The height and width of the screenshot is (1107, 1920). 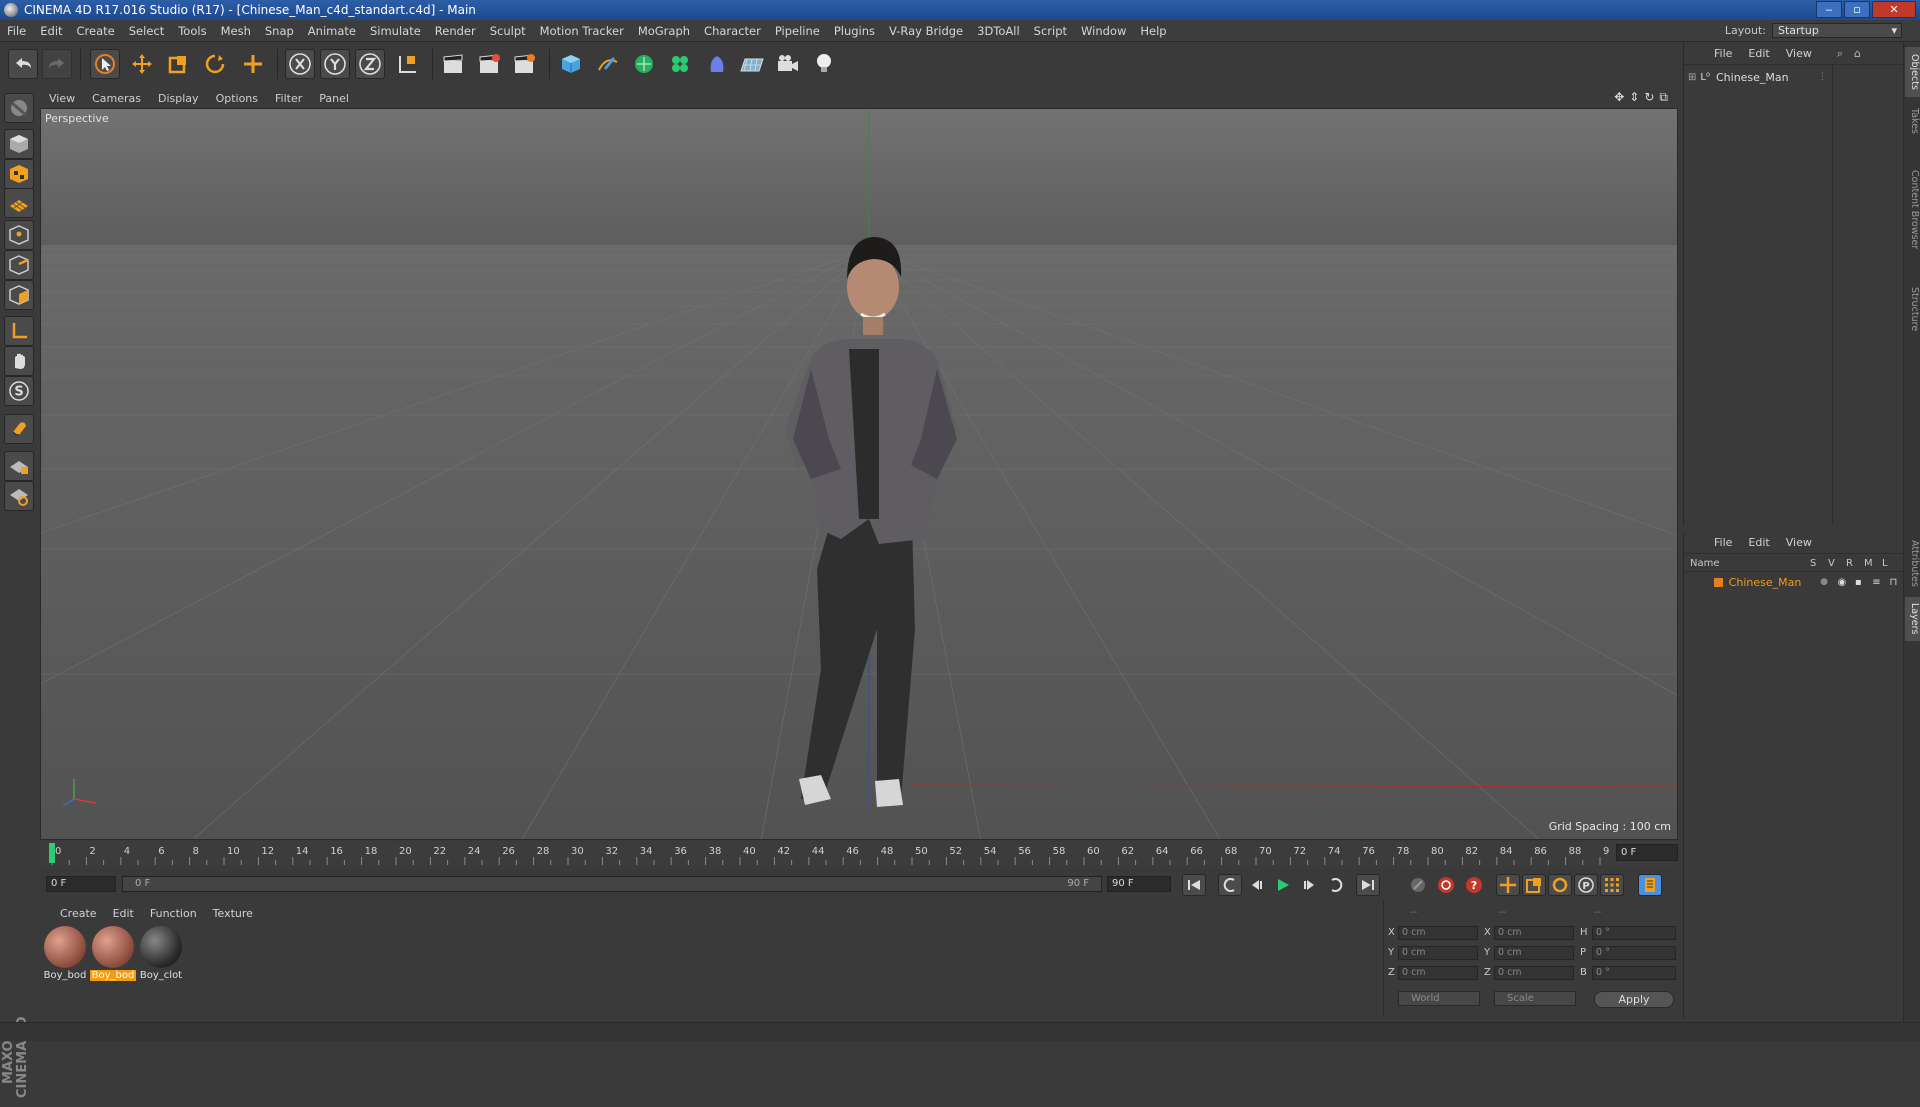 What do you see at coordinates (1230, 885) in the screenshot?
I see `previous-key-button` at bounding box center [1230, 885].